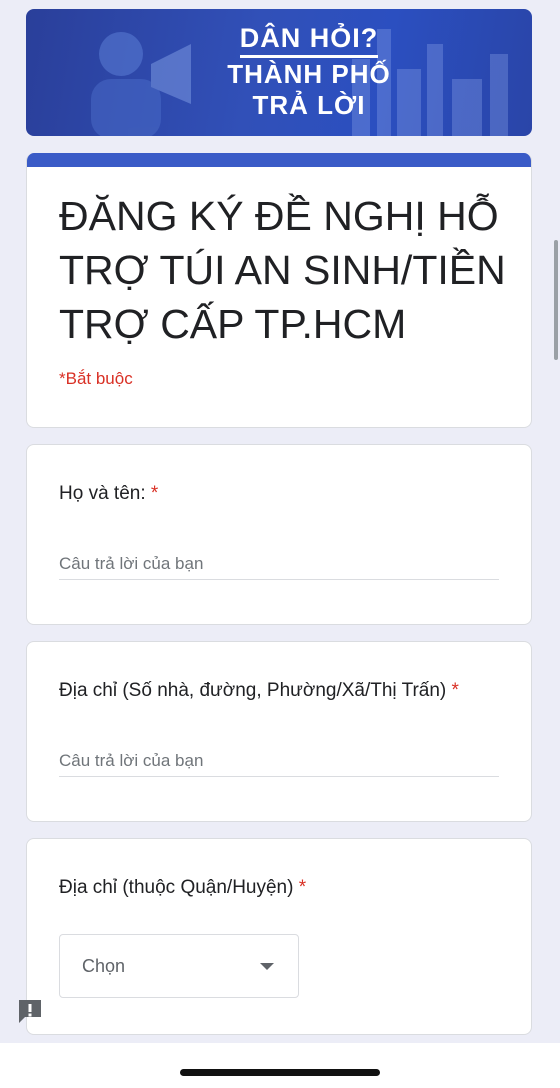  Describe the element at coordinates (30, 1011) in the screenshot. I see `report-feedback-icon` at that location.